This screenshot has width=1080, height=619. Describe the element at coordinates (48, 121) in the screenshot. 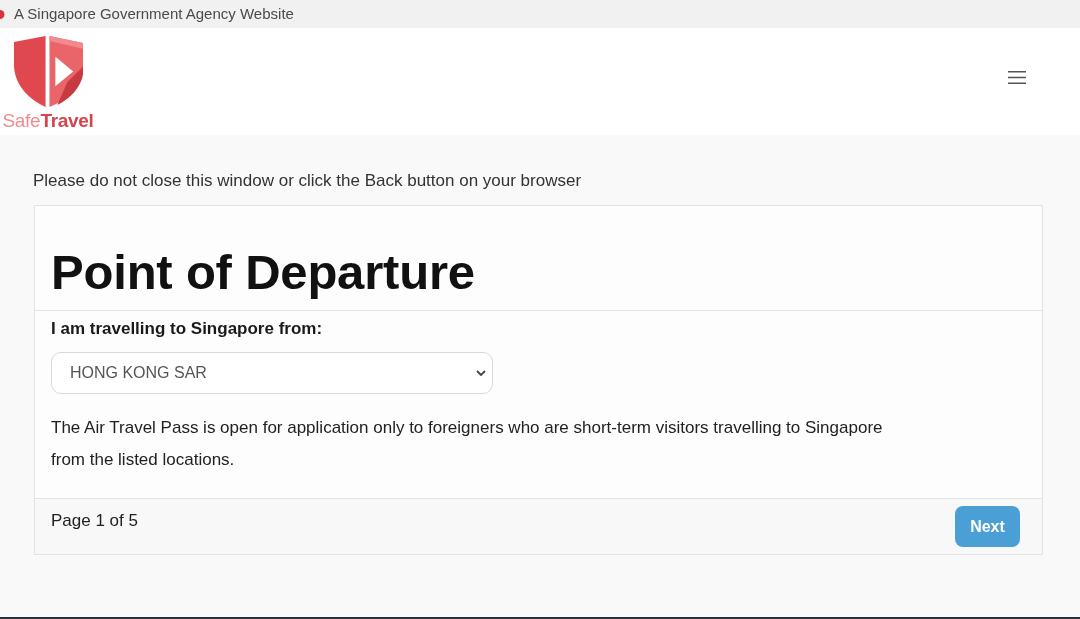

I see `logo-text: SafeTravel` at that location.